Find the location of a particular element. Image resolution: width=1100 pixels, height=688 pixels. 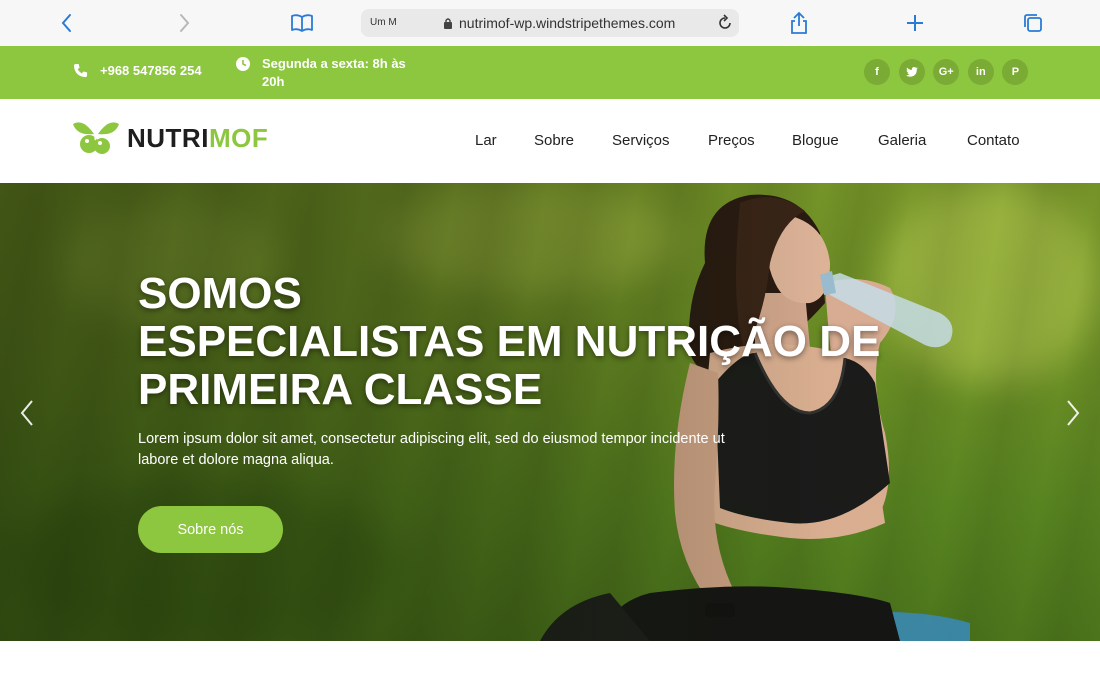

hero-title-line1: SOMOS is located at coordinates (220, 293).